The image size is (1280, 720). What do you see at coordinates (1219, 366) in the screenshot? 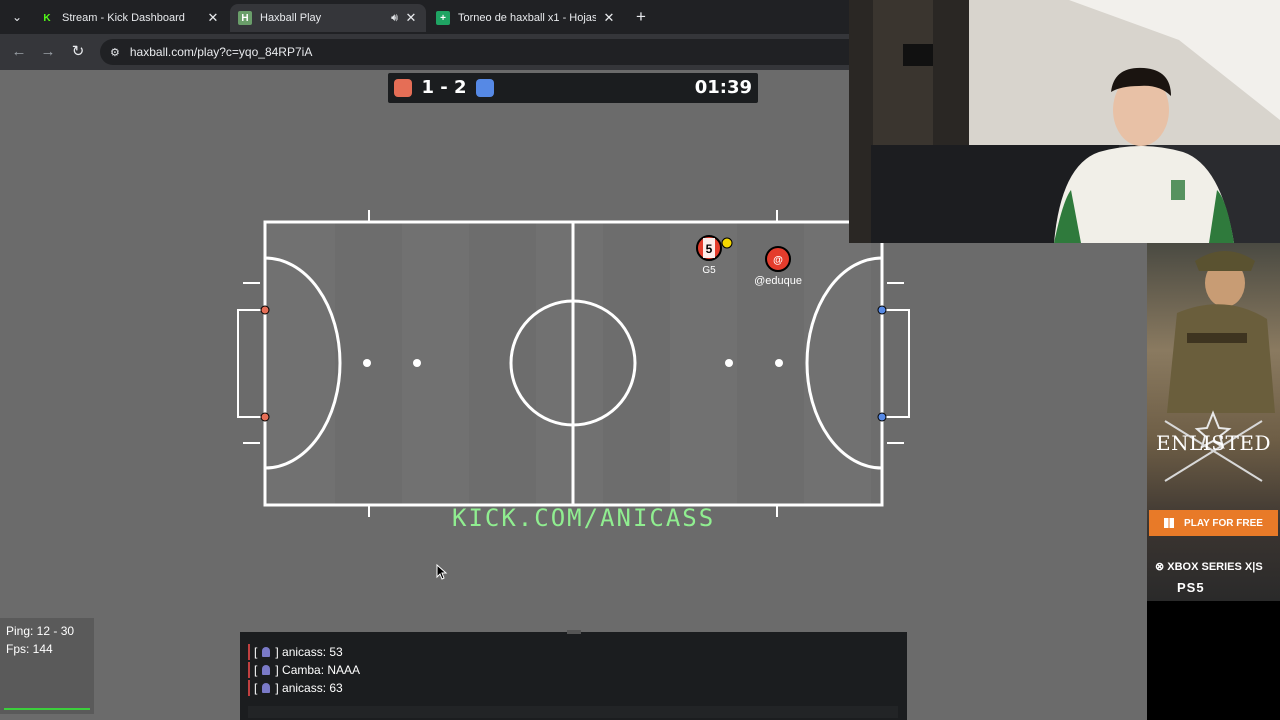
I see `ad-artwork` at bounding box center [1219, 366].